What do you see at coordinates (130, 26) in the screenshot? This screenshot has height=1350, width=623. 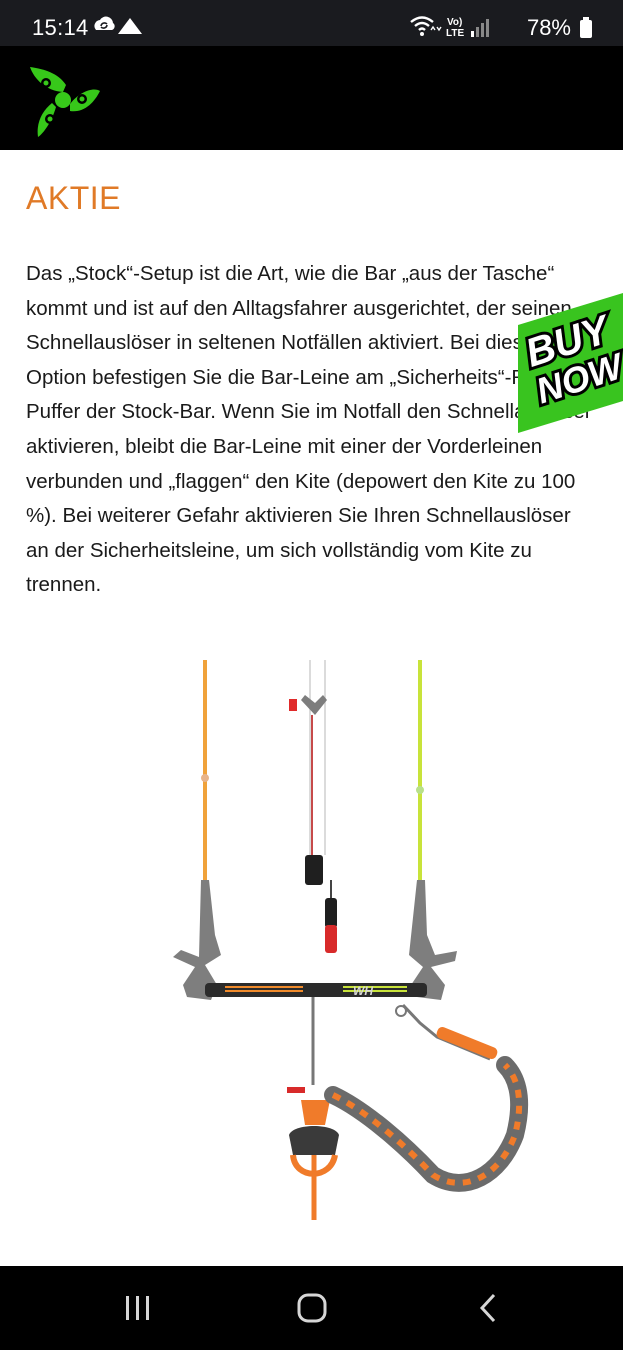 I see `warning-triangle-icon` at bounding box center [130, 26].